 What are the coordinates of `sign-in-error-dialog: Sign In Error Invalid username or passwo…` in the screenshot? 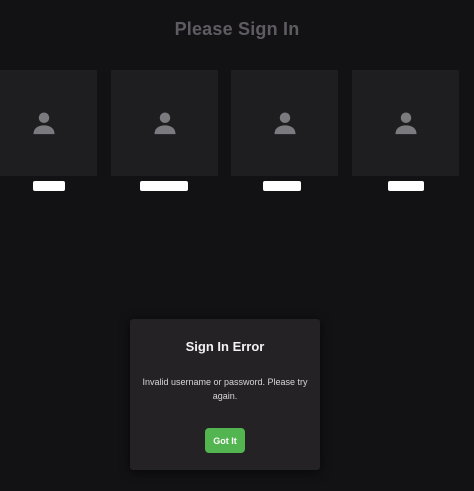 It's located at (225, 394).